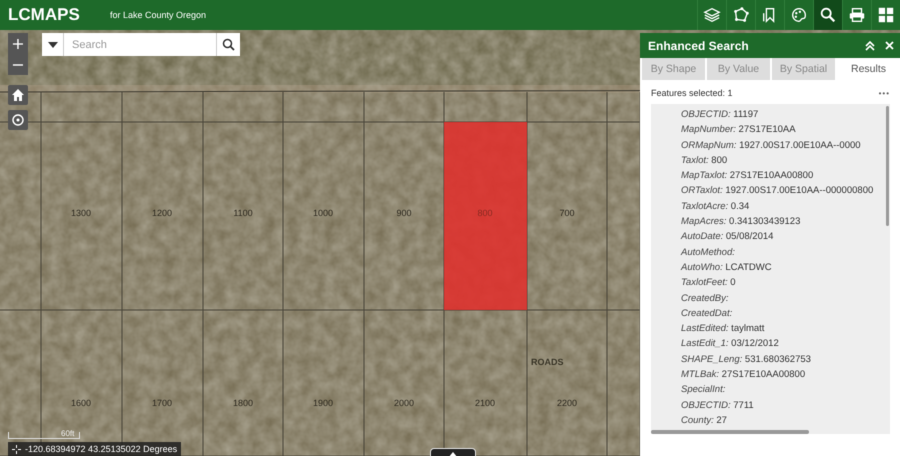 The image size is (900, 456). Describe the element at coordinates (771, 145) in the screenshot. I see `attribute-row-text: ORMapNum: 1927.00S17.00E10AA--0000` at that location.